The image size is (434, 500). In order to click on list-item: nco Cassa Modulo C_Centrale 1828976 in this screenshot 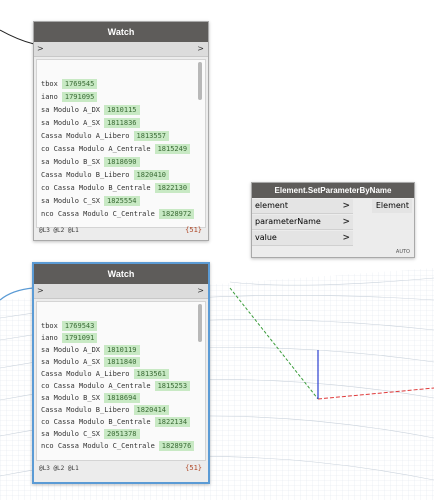, I will do `click(118, 446)`.